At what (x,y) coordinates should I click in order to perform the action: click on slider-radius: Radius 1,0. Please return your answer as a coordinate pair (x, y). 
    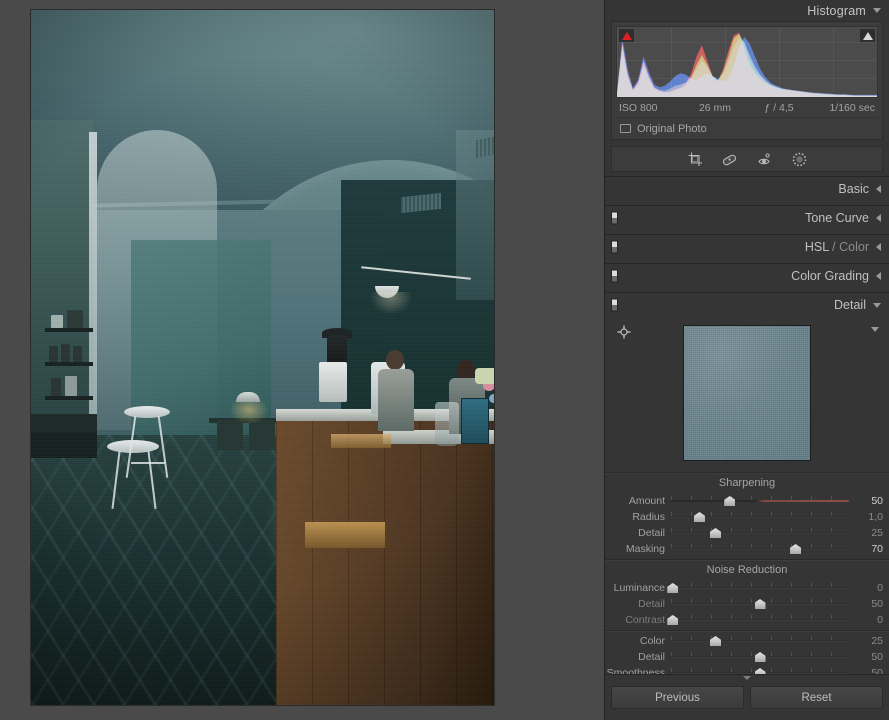
    Looking at the image, I should click on (747, 516).